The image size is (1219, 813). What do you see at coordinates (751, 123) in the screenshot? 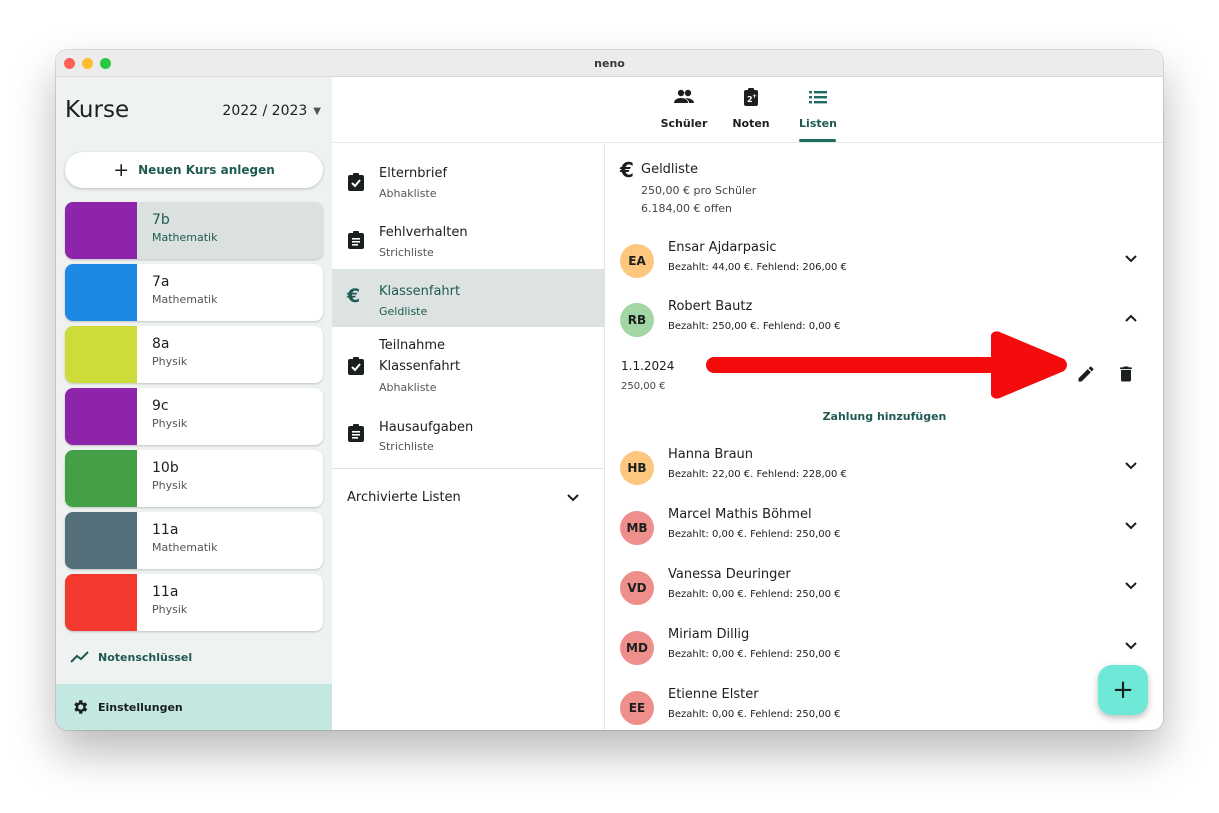
I see `tab-label: Noten` at bounding box center [751, 123].